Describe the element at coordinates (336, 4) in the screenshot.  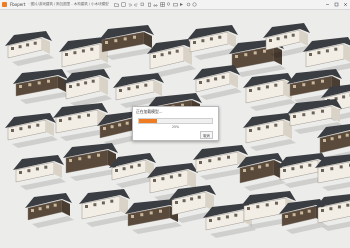
I see `maximize-icon` at that location.